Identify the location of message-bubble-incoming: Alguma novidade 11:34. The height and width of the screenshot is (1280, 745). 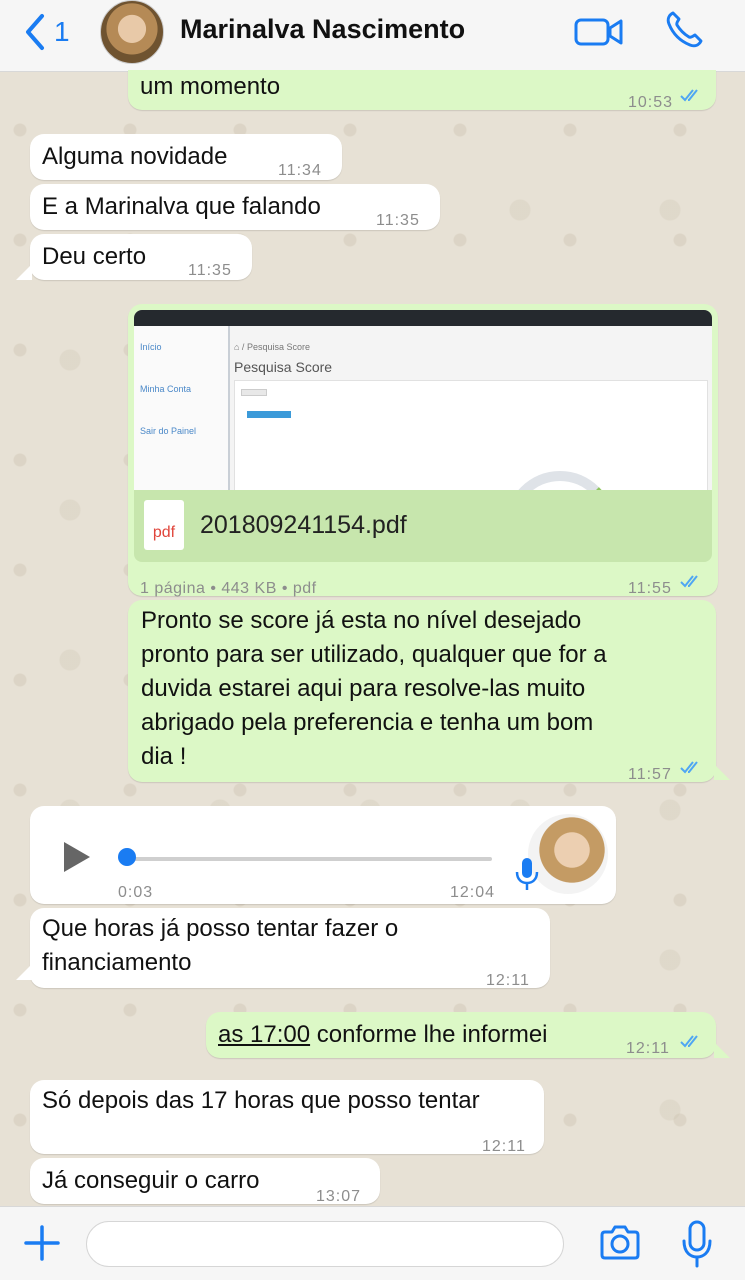
(186, 157).